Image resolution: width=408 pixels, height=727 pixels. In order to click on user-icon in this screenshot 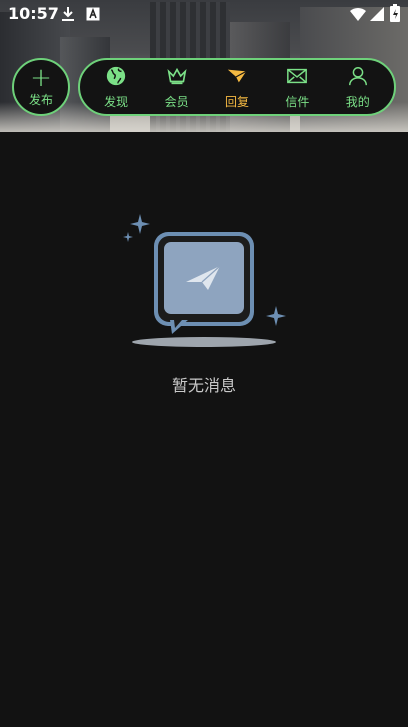, I will do `click(358, 78)`.